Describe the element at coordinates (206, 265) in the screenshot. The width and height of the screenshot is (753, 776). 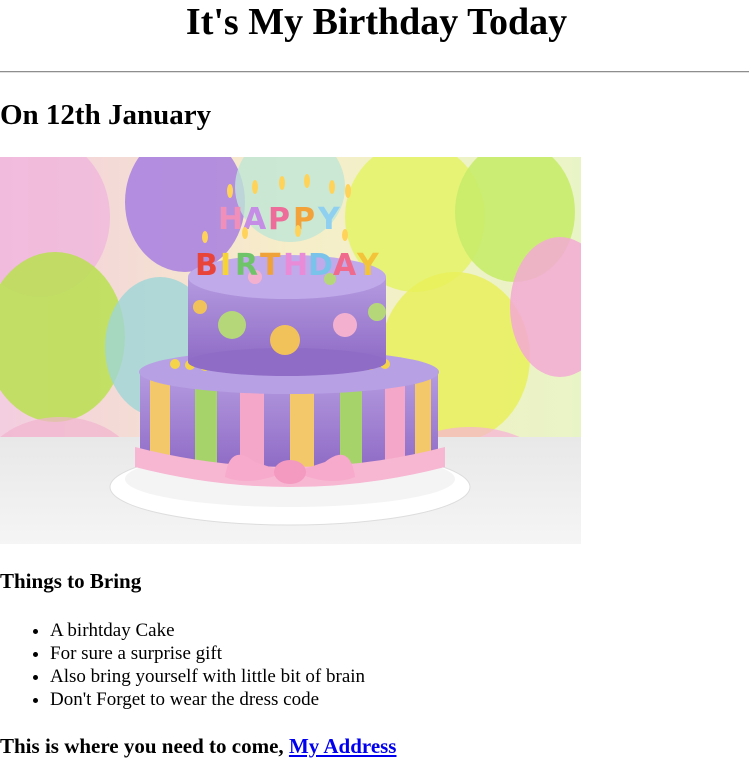
I see `svg-text: B` at that location.